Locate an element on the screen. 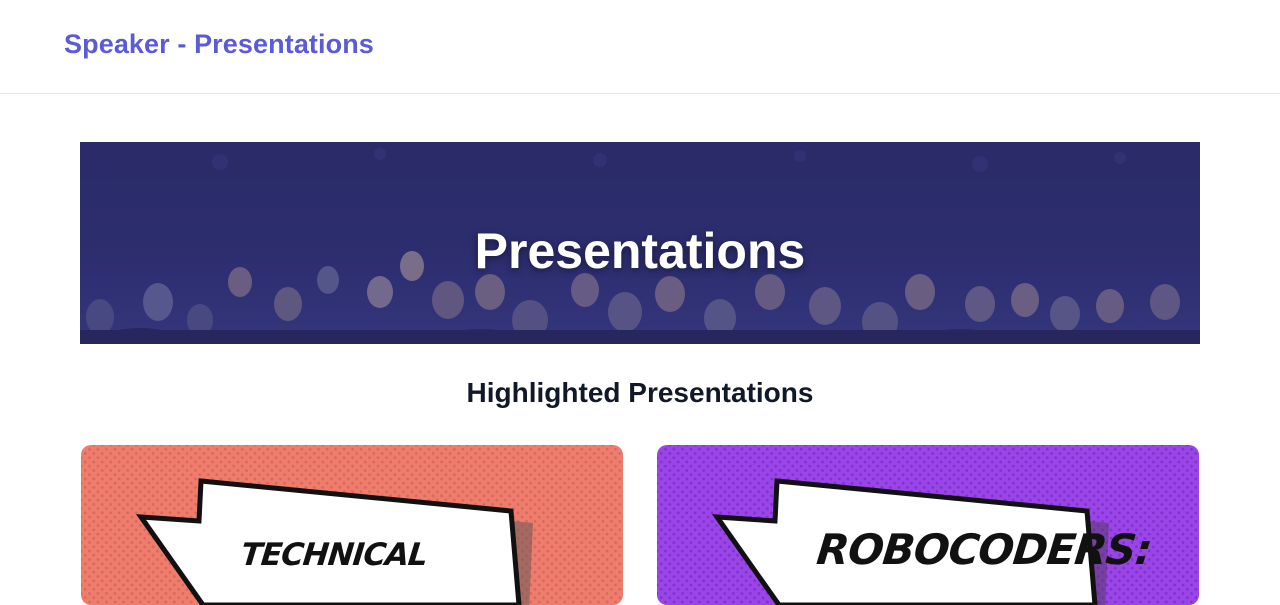  hero-title: Presentations is located at coordinates (640, 251).